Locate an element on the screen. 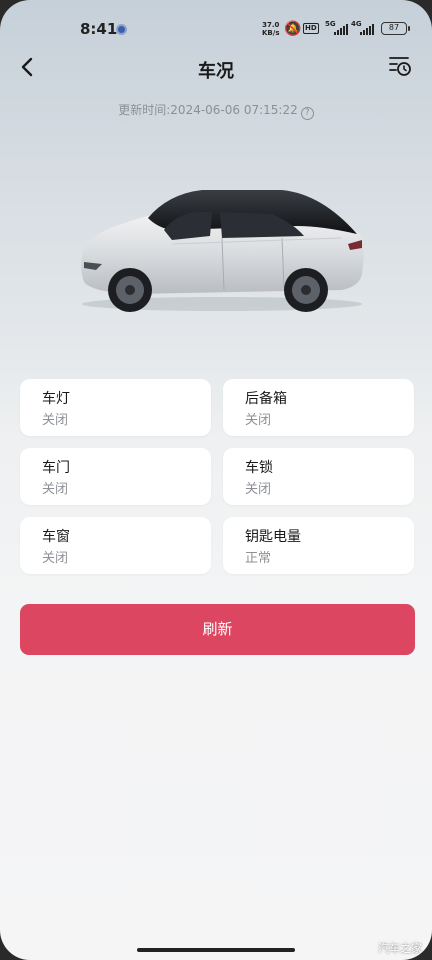 This screenshot has height=960, width=432. status-card-doors: 车门 关闭 is located at coordinates (115, 476).